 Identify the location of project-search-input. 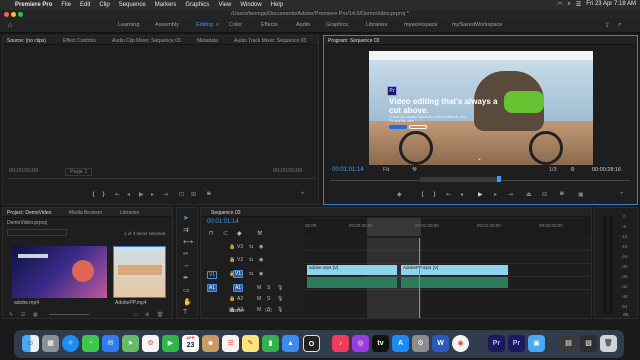
(37, 232).